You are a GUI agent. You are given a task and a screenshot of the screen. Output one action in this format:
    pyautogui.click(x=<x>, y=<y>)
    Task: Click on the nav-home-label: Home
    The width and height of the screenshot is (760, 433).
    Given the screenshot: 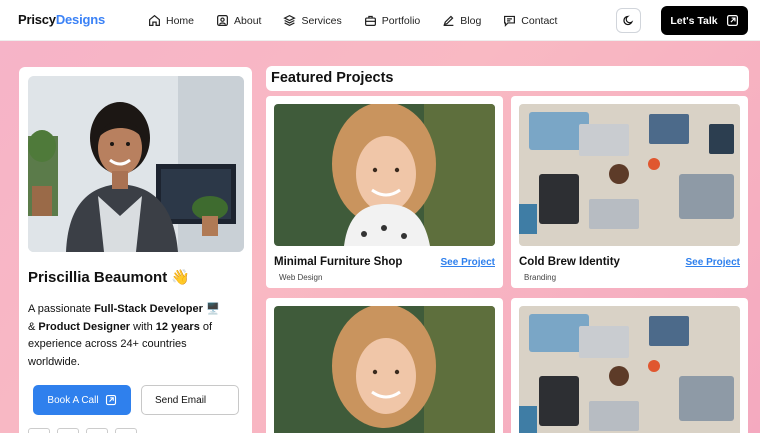 What is the action you would take?
    pyautogui.click(x=180, y=20)
    